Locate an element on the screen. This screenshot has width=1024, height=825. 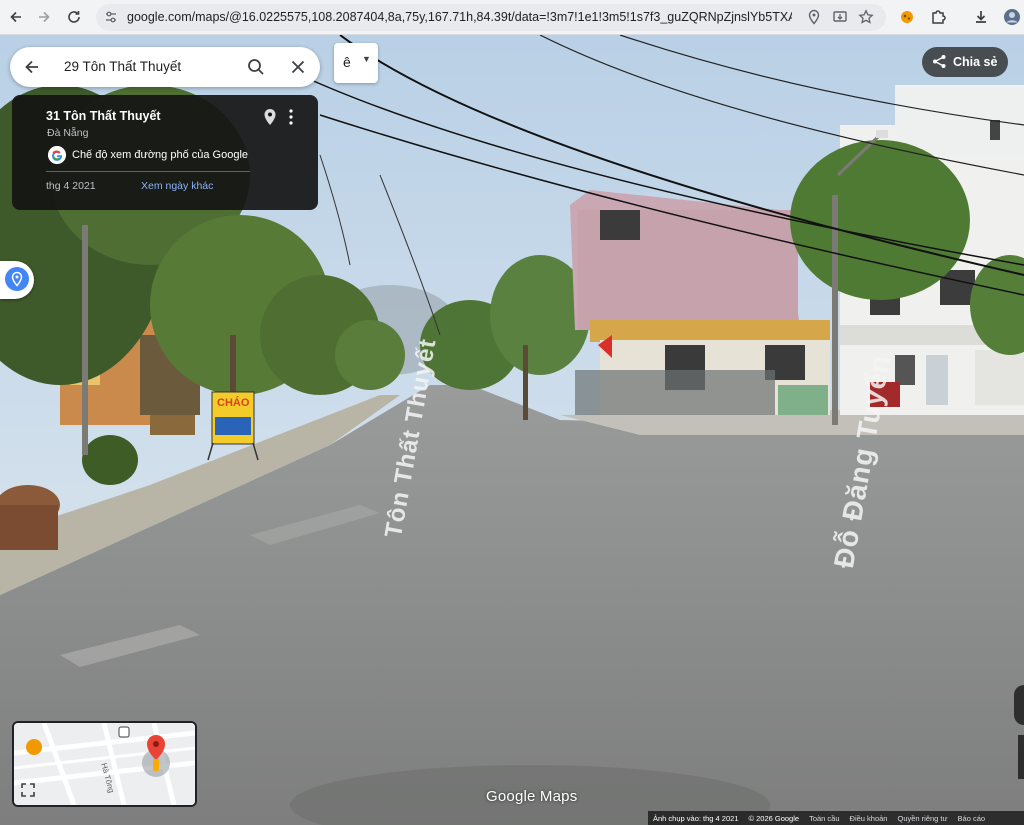
footer-captured: Ảnh chụp vào: thg 4 2021 is located at coordinates (696, 818).